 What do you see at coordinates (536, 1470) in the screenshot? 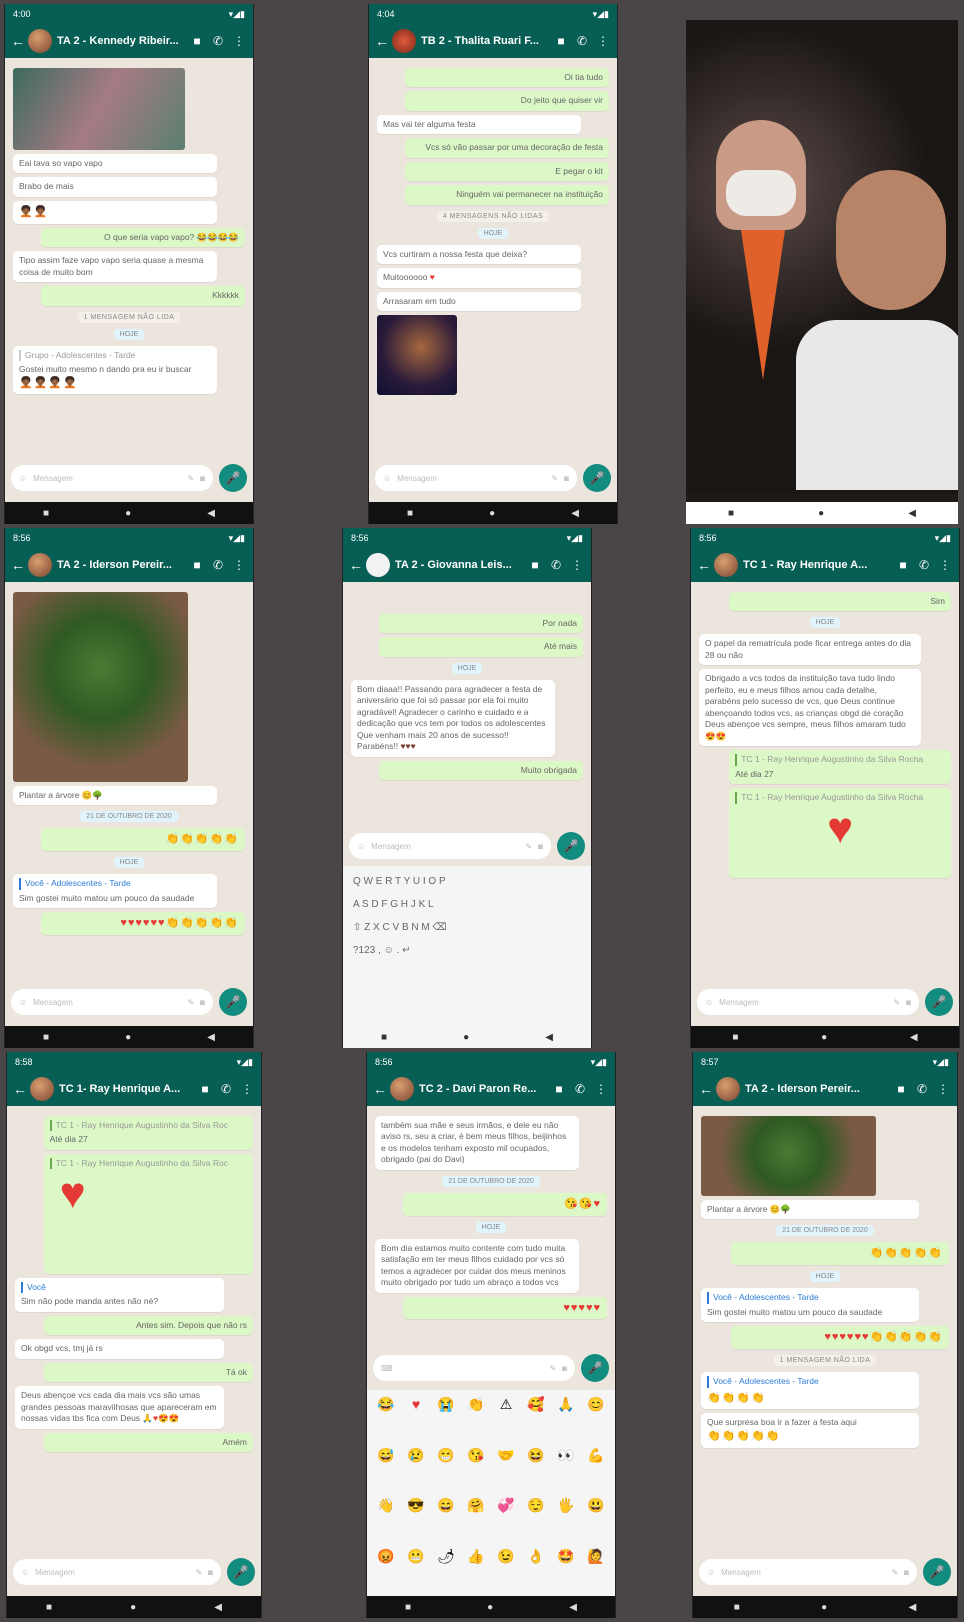
I see `emoji-key: 😆` at bounding box center [536, 1470].